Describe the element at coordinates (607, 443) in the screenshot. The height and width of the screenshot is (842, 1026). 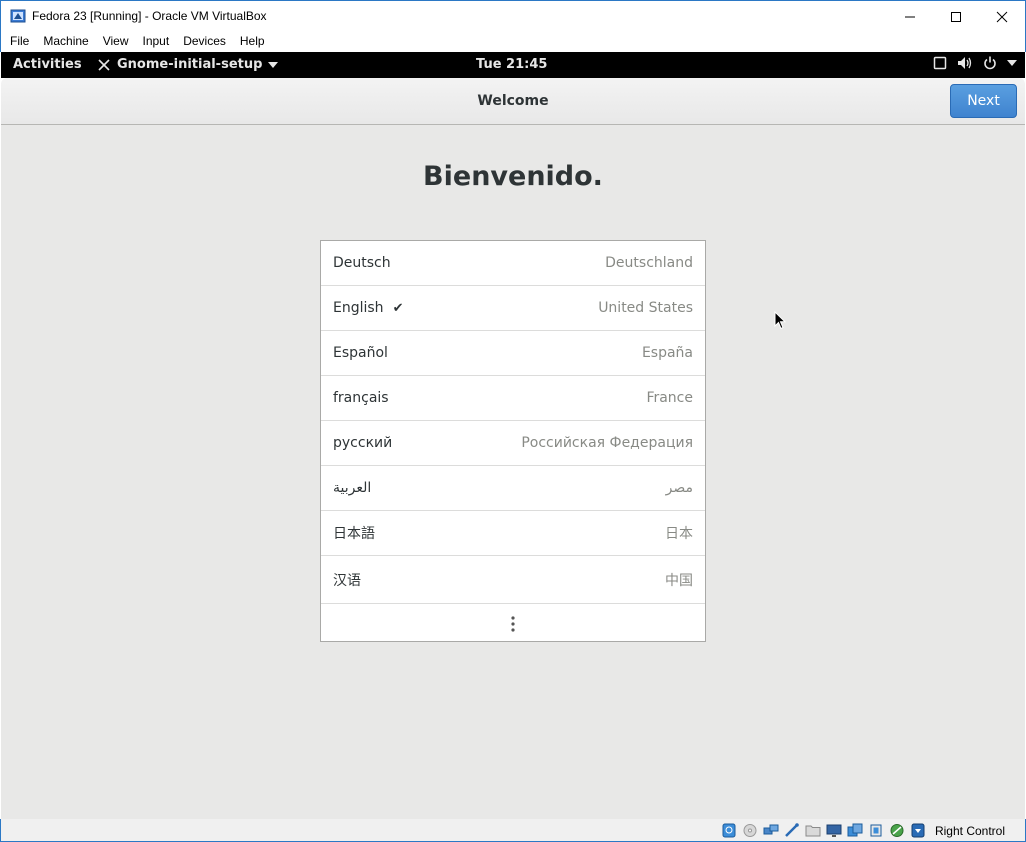
I see `language-country: Российская Федерация` at that location.